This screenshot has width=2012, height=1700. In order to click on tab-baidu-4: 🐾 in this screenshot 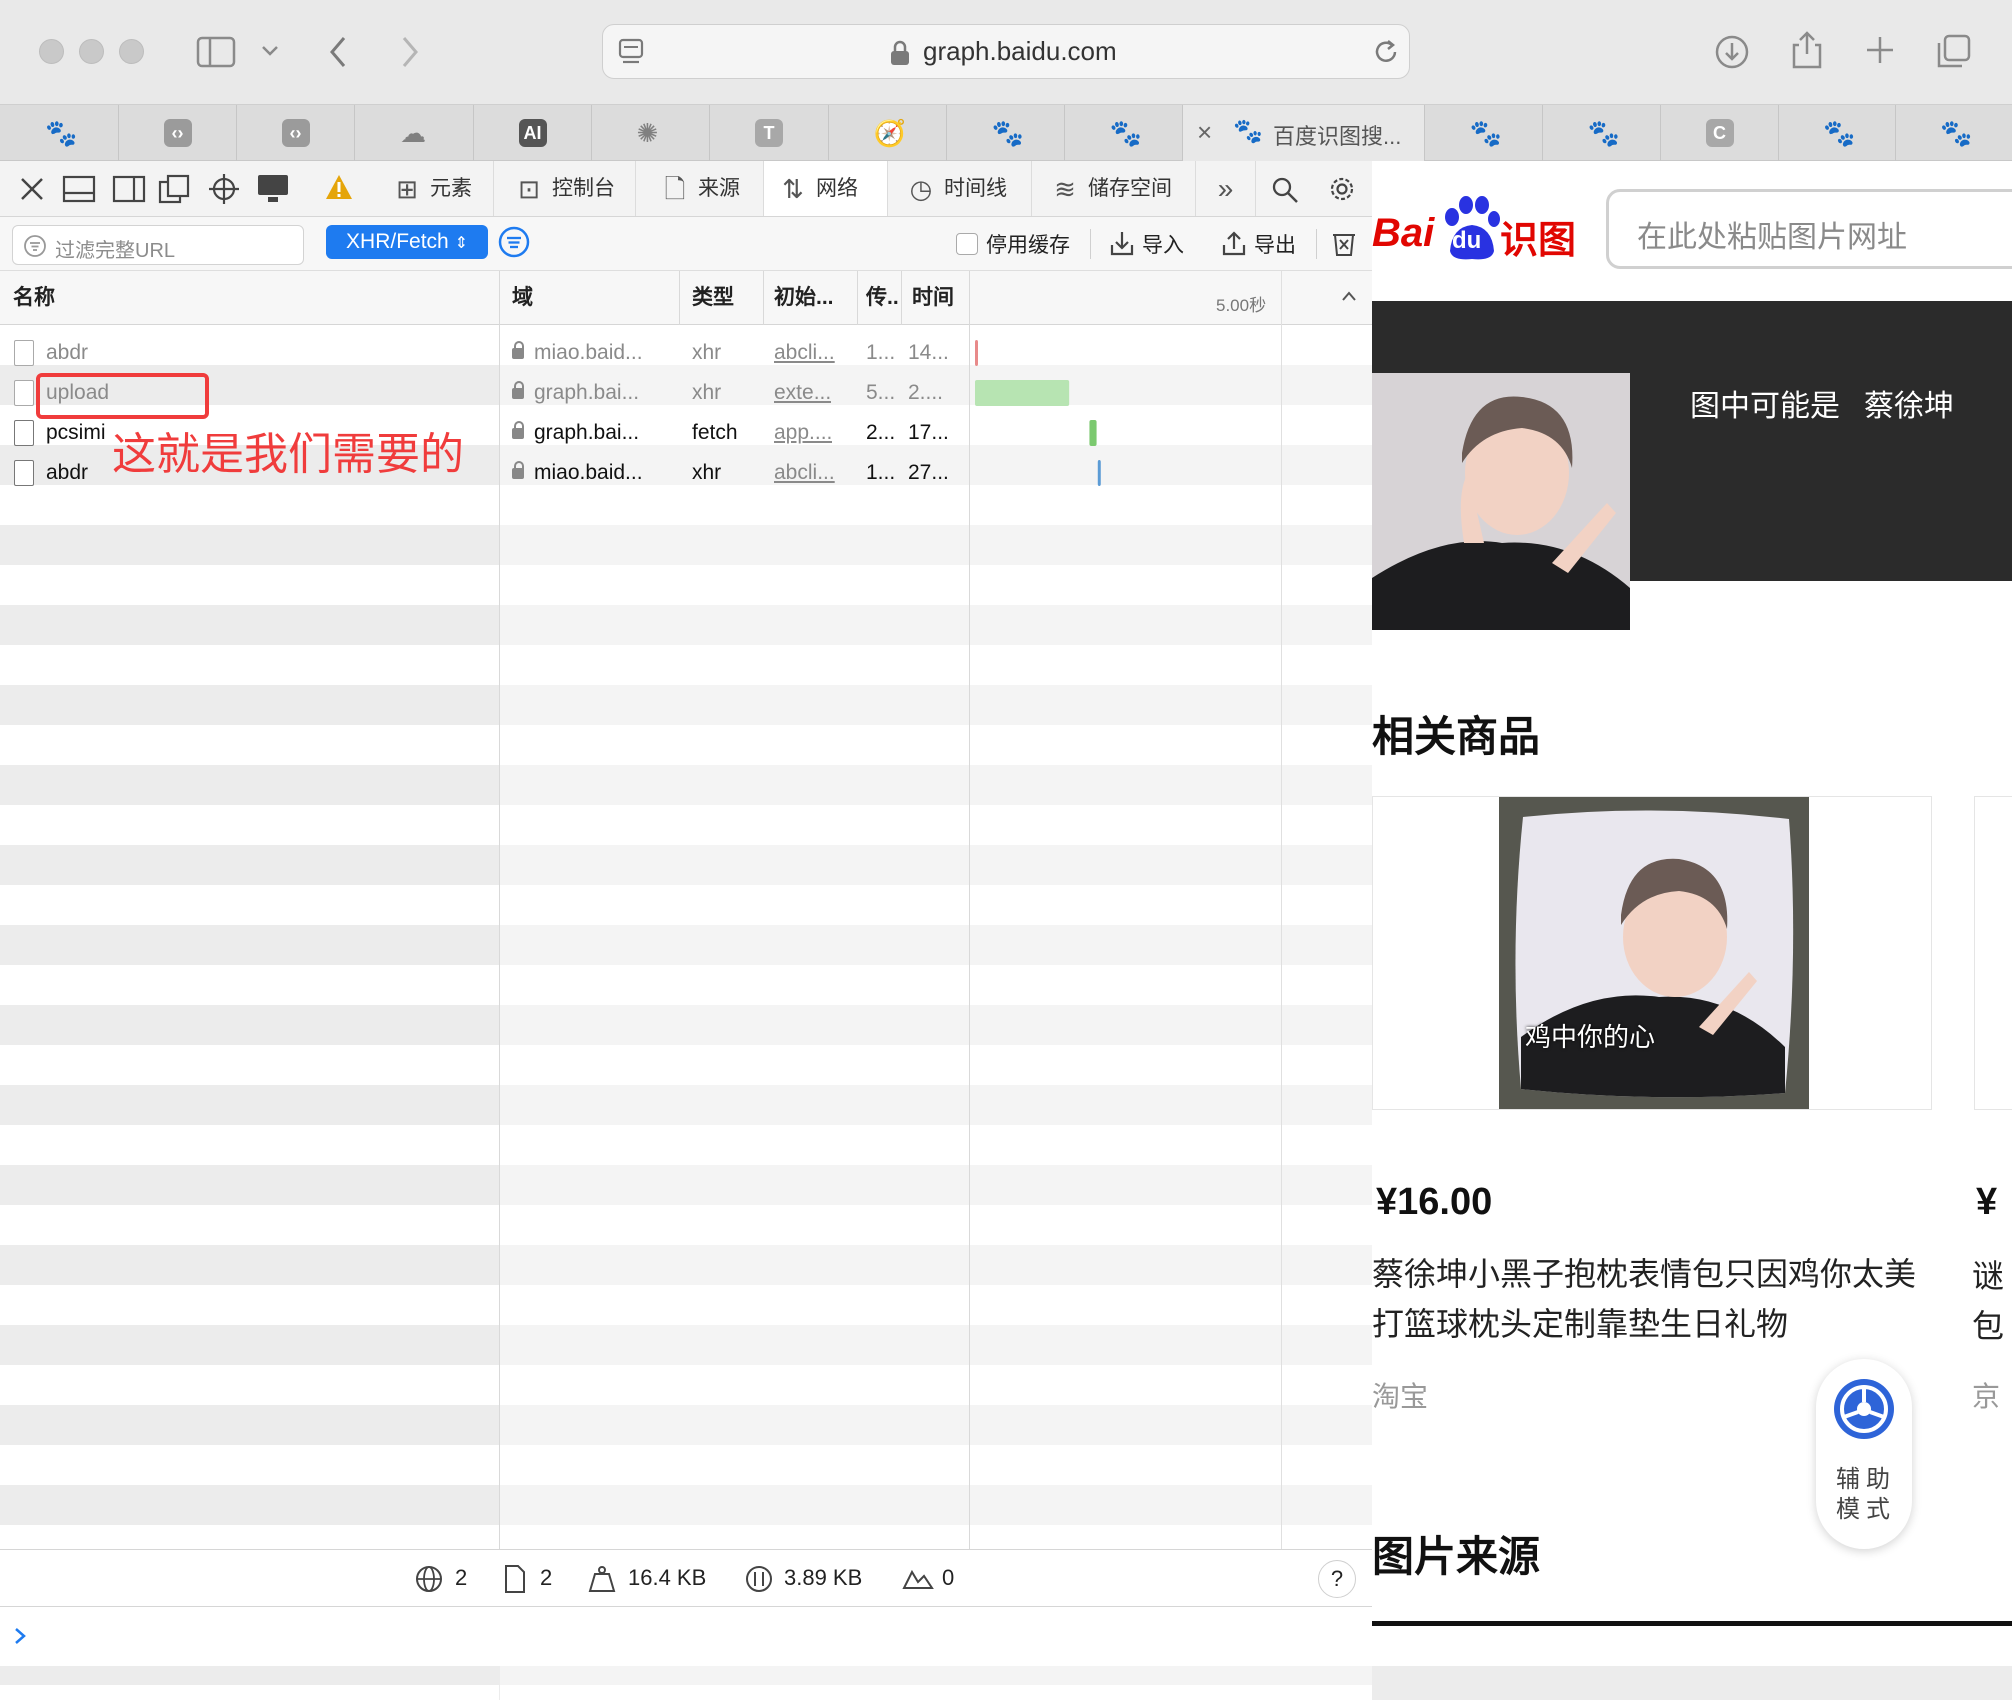, I will do `click(1484, 133)`.